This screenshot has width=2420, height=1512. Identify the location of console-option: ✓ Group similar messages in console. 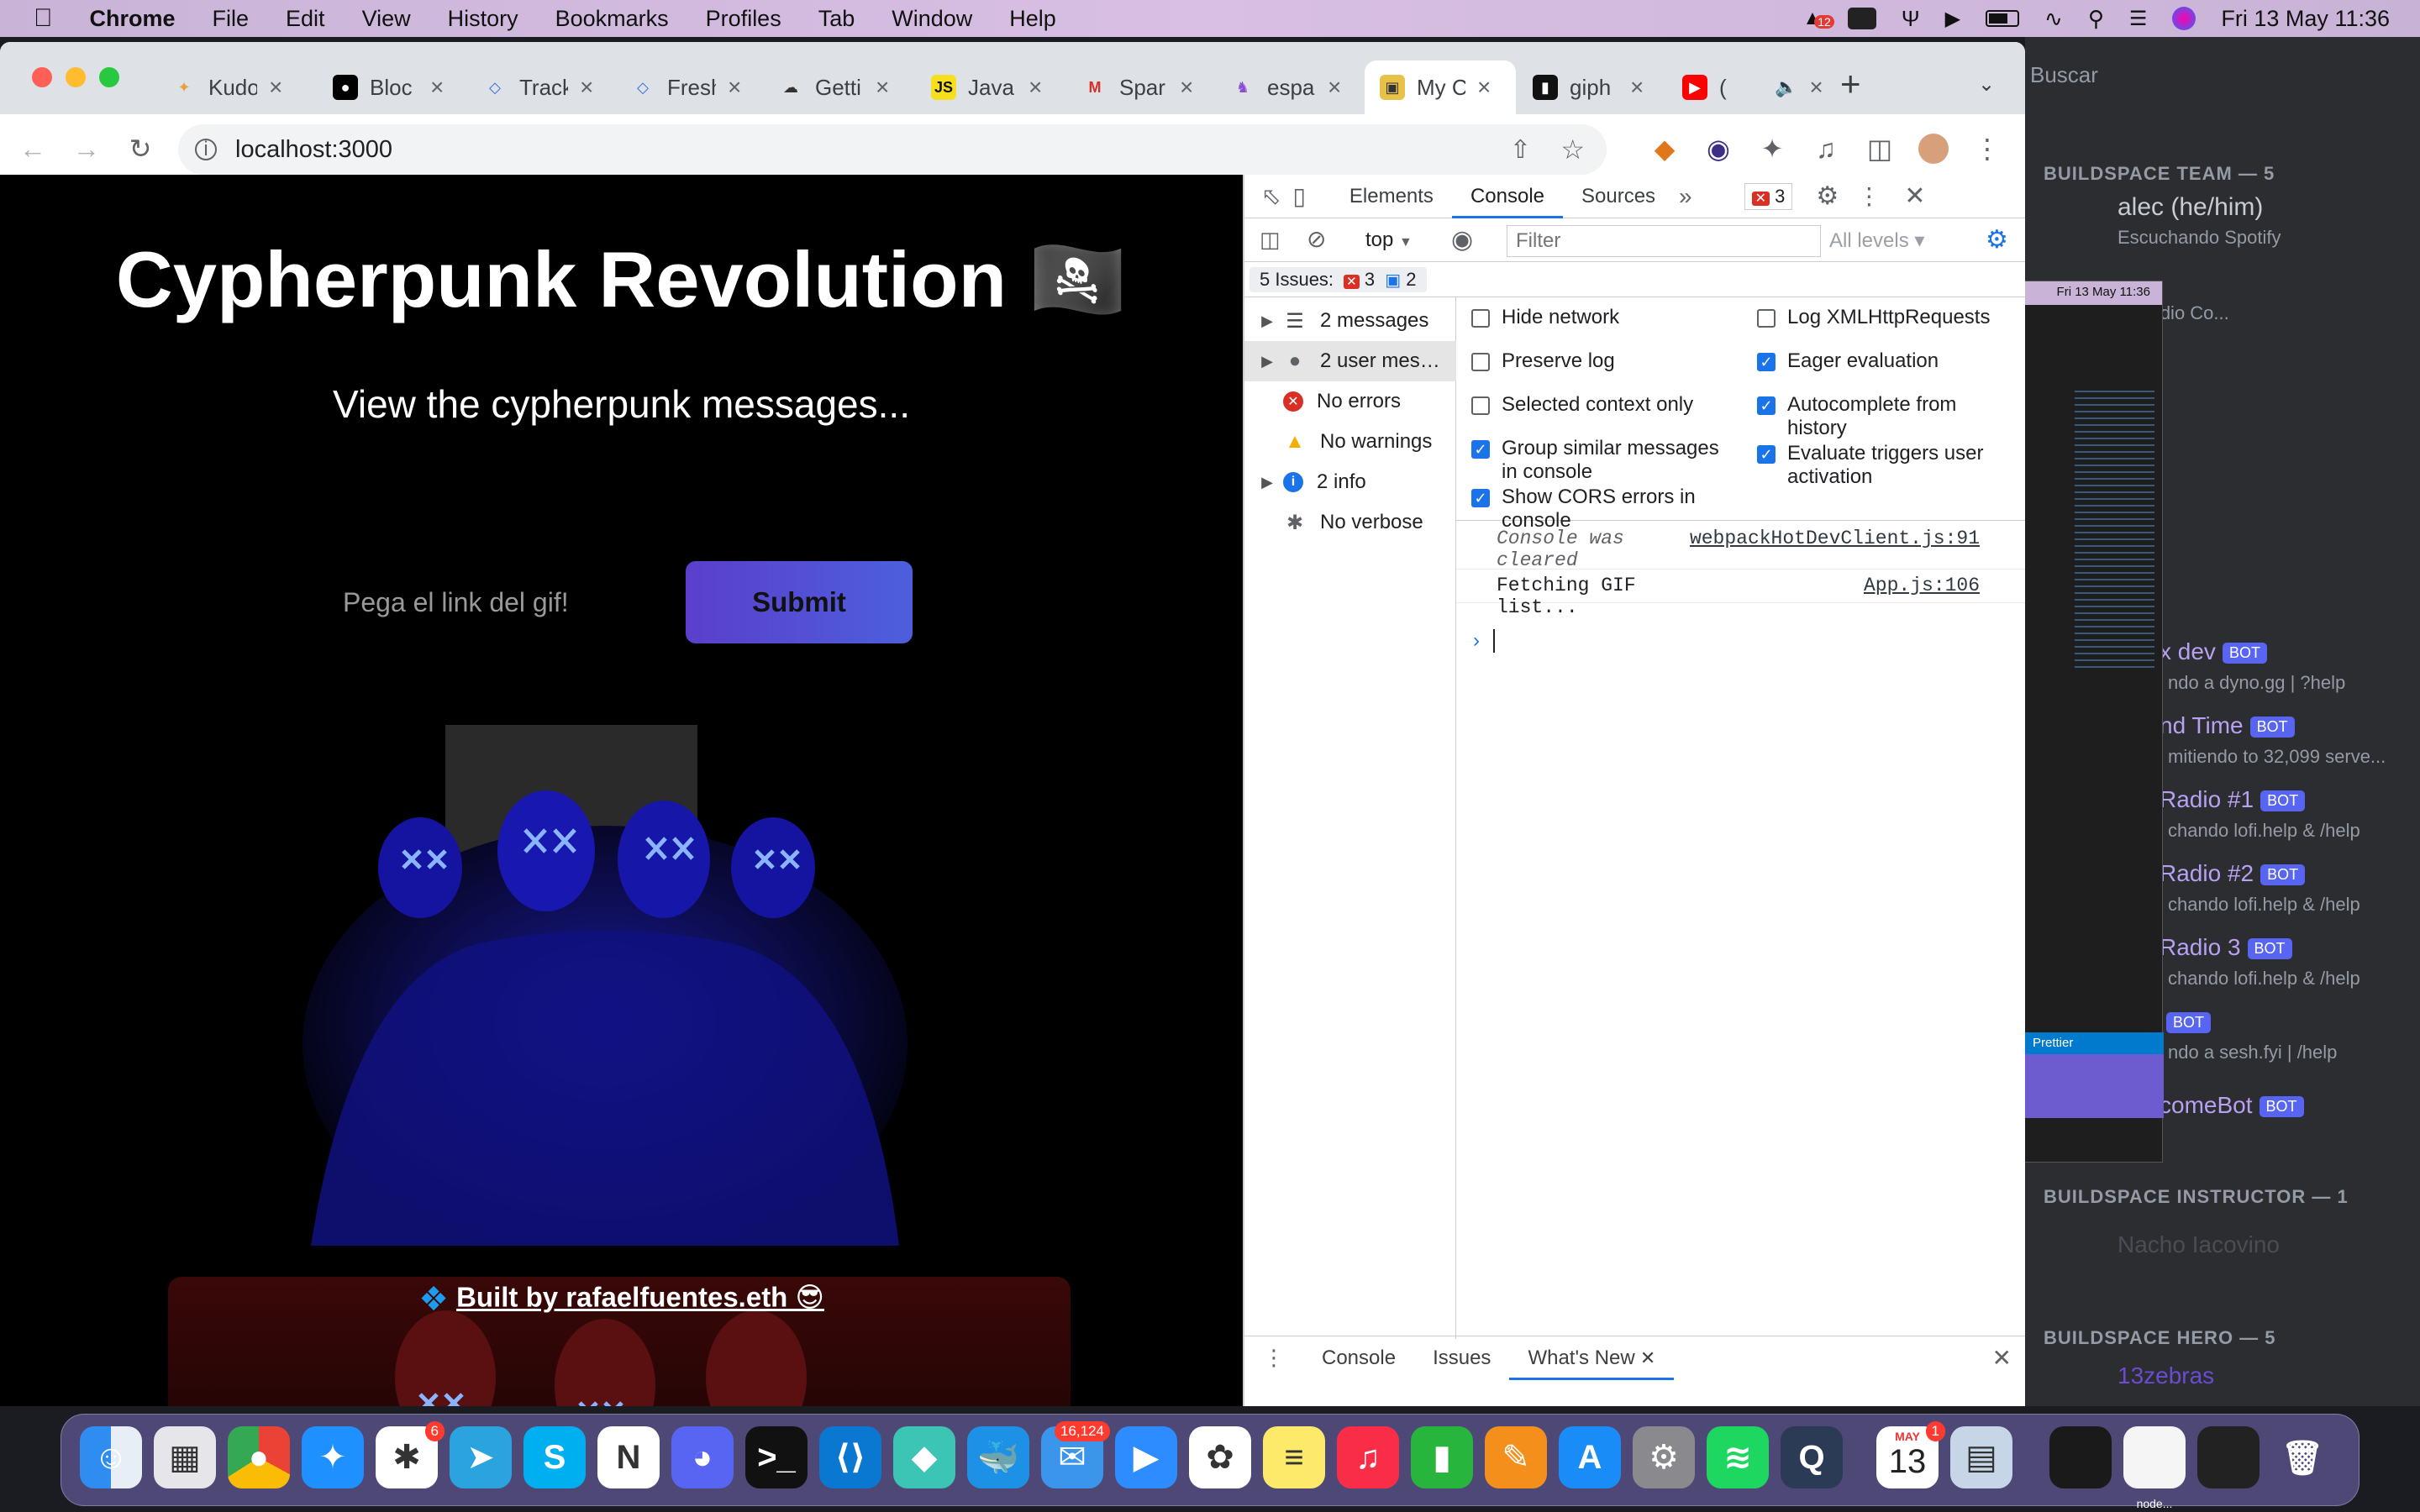
(1605, 460).